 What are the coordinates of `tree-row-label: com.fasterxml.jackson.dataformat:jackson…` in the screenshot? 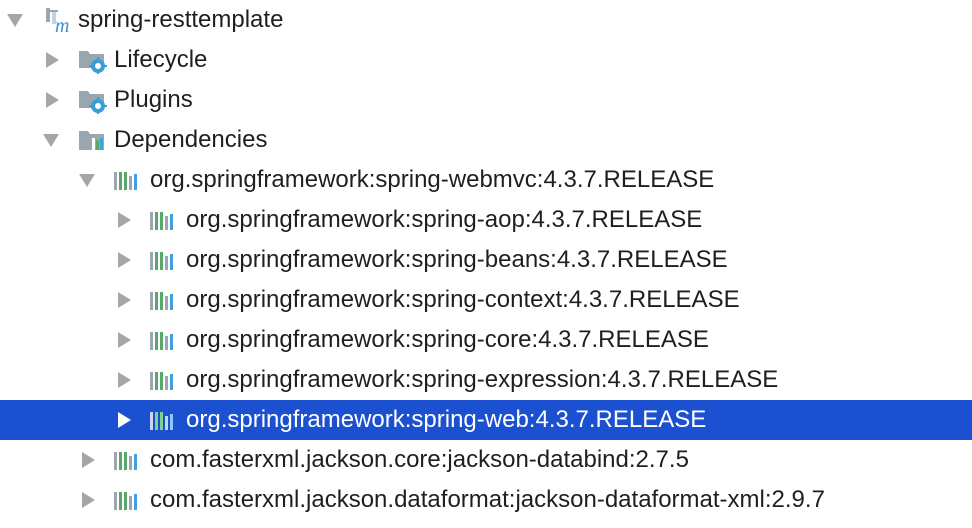 It's located at (487, 499).